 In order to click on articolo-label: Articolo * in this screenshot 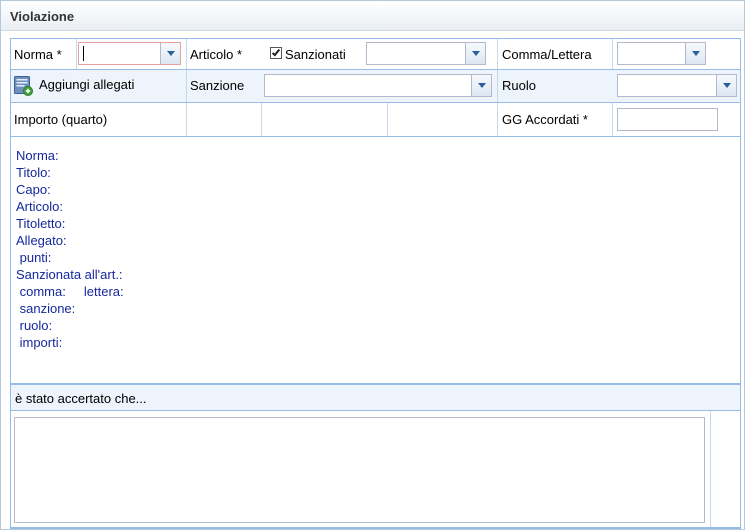, I will do `click(216, 54)`.